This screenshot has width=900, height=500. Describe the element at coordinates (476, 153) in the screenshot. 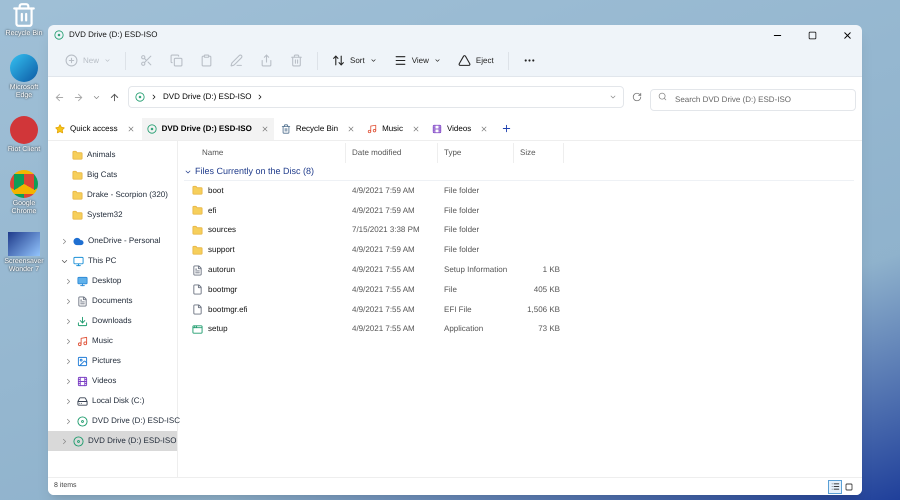

I see `column-header: Type` at that location.